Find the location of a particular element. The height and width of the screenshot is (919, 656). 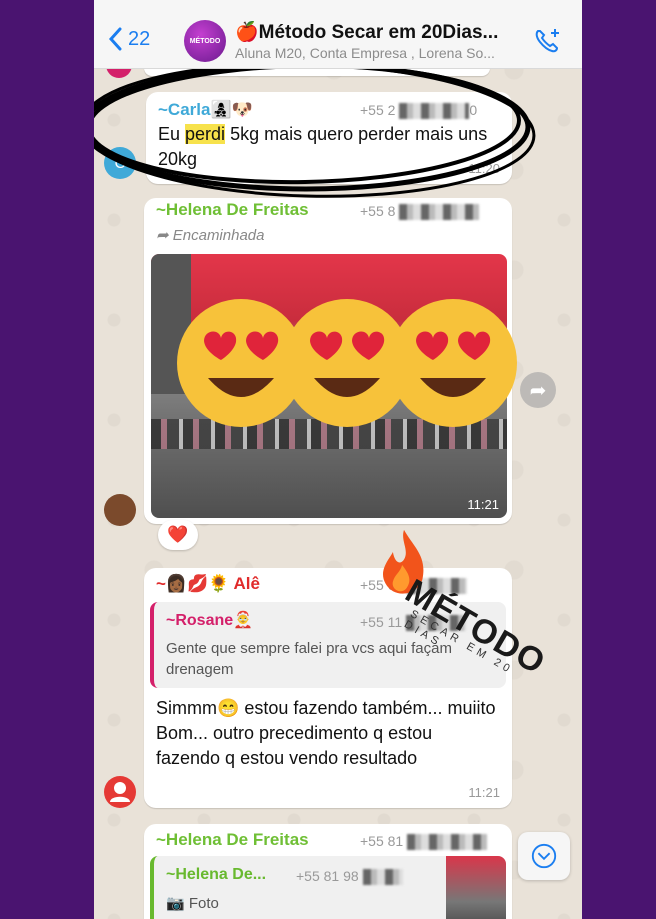

sender-phone: +55 8 is located at coordinates (420, 212).